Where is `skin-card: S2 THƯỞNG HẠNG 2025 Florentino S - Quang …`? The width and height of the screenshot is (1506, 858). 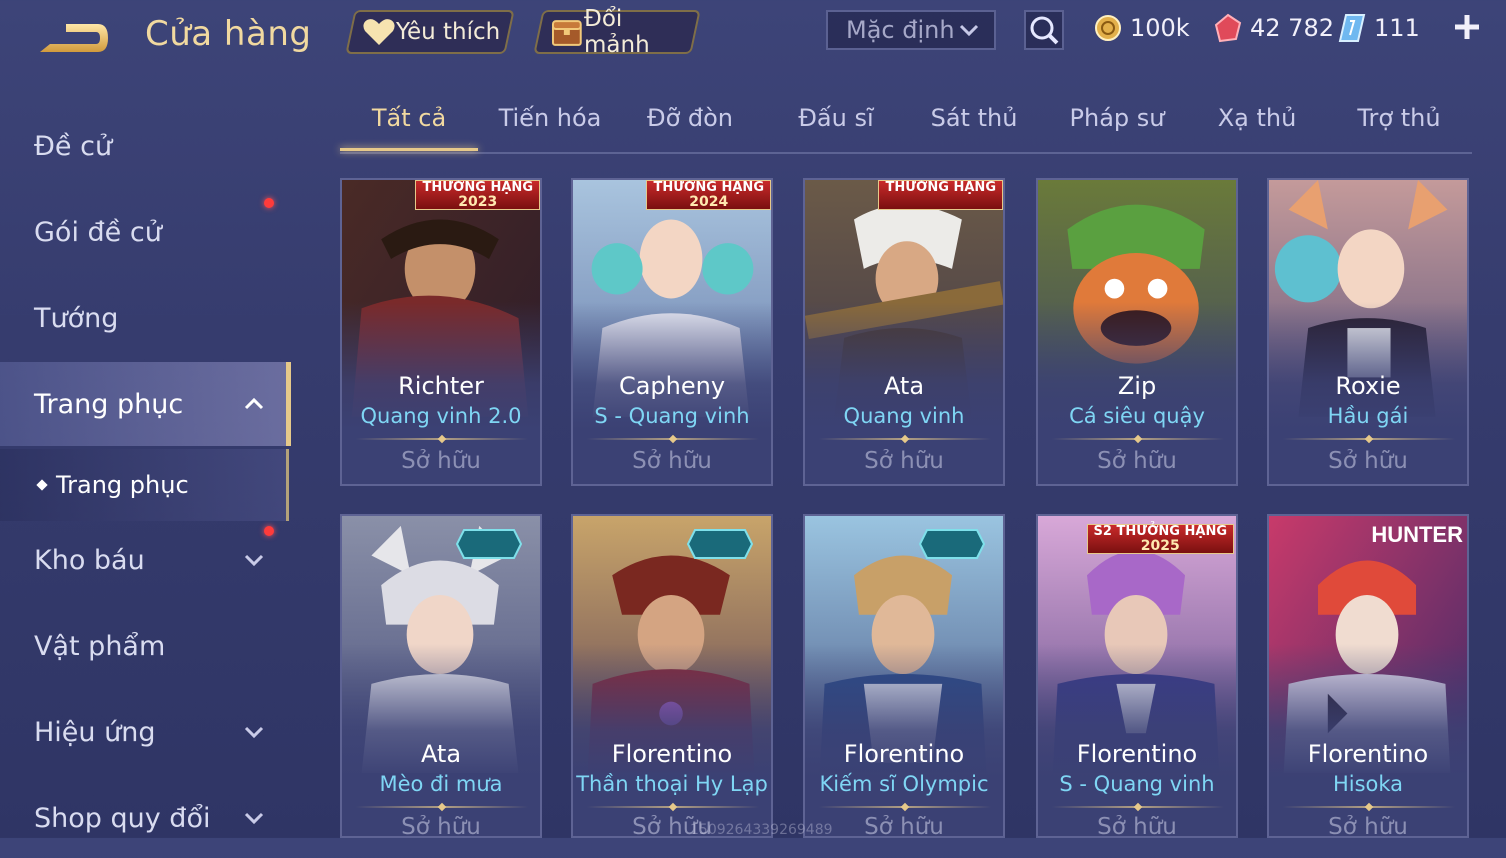 skin-card: S2 THƯỞNG HẠNG 2025 Florentino S - Quang … is located at coordinates (1137, 676).